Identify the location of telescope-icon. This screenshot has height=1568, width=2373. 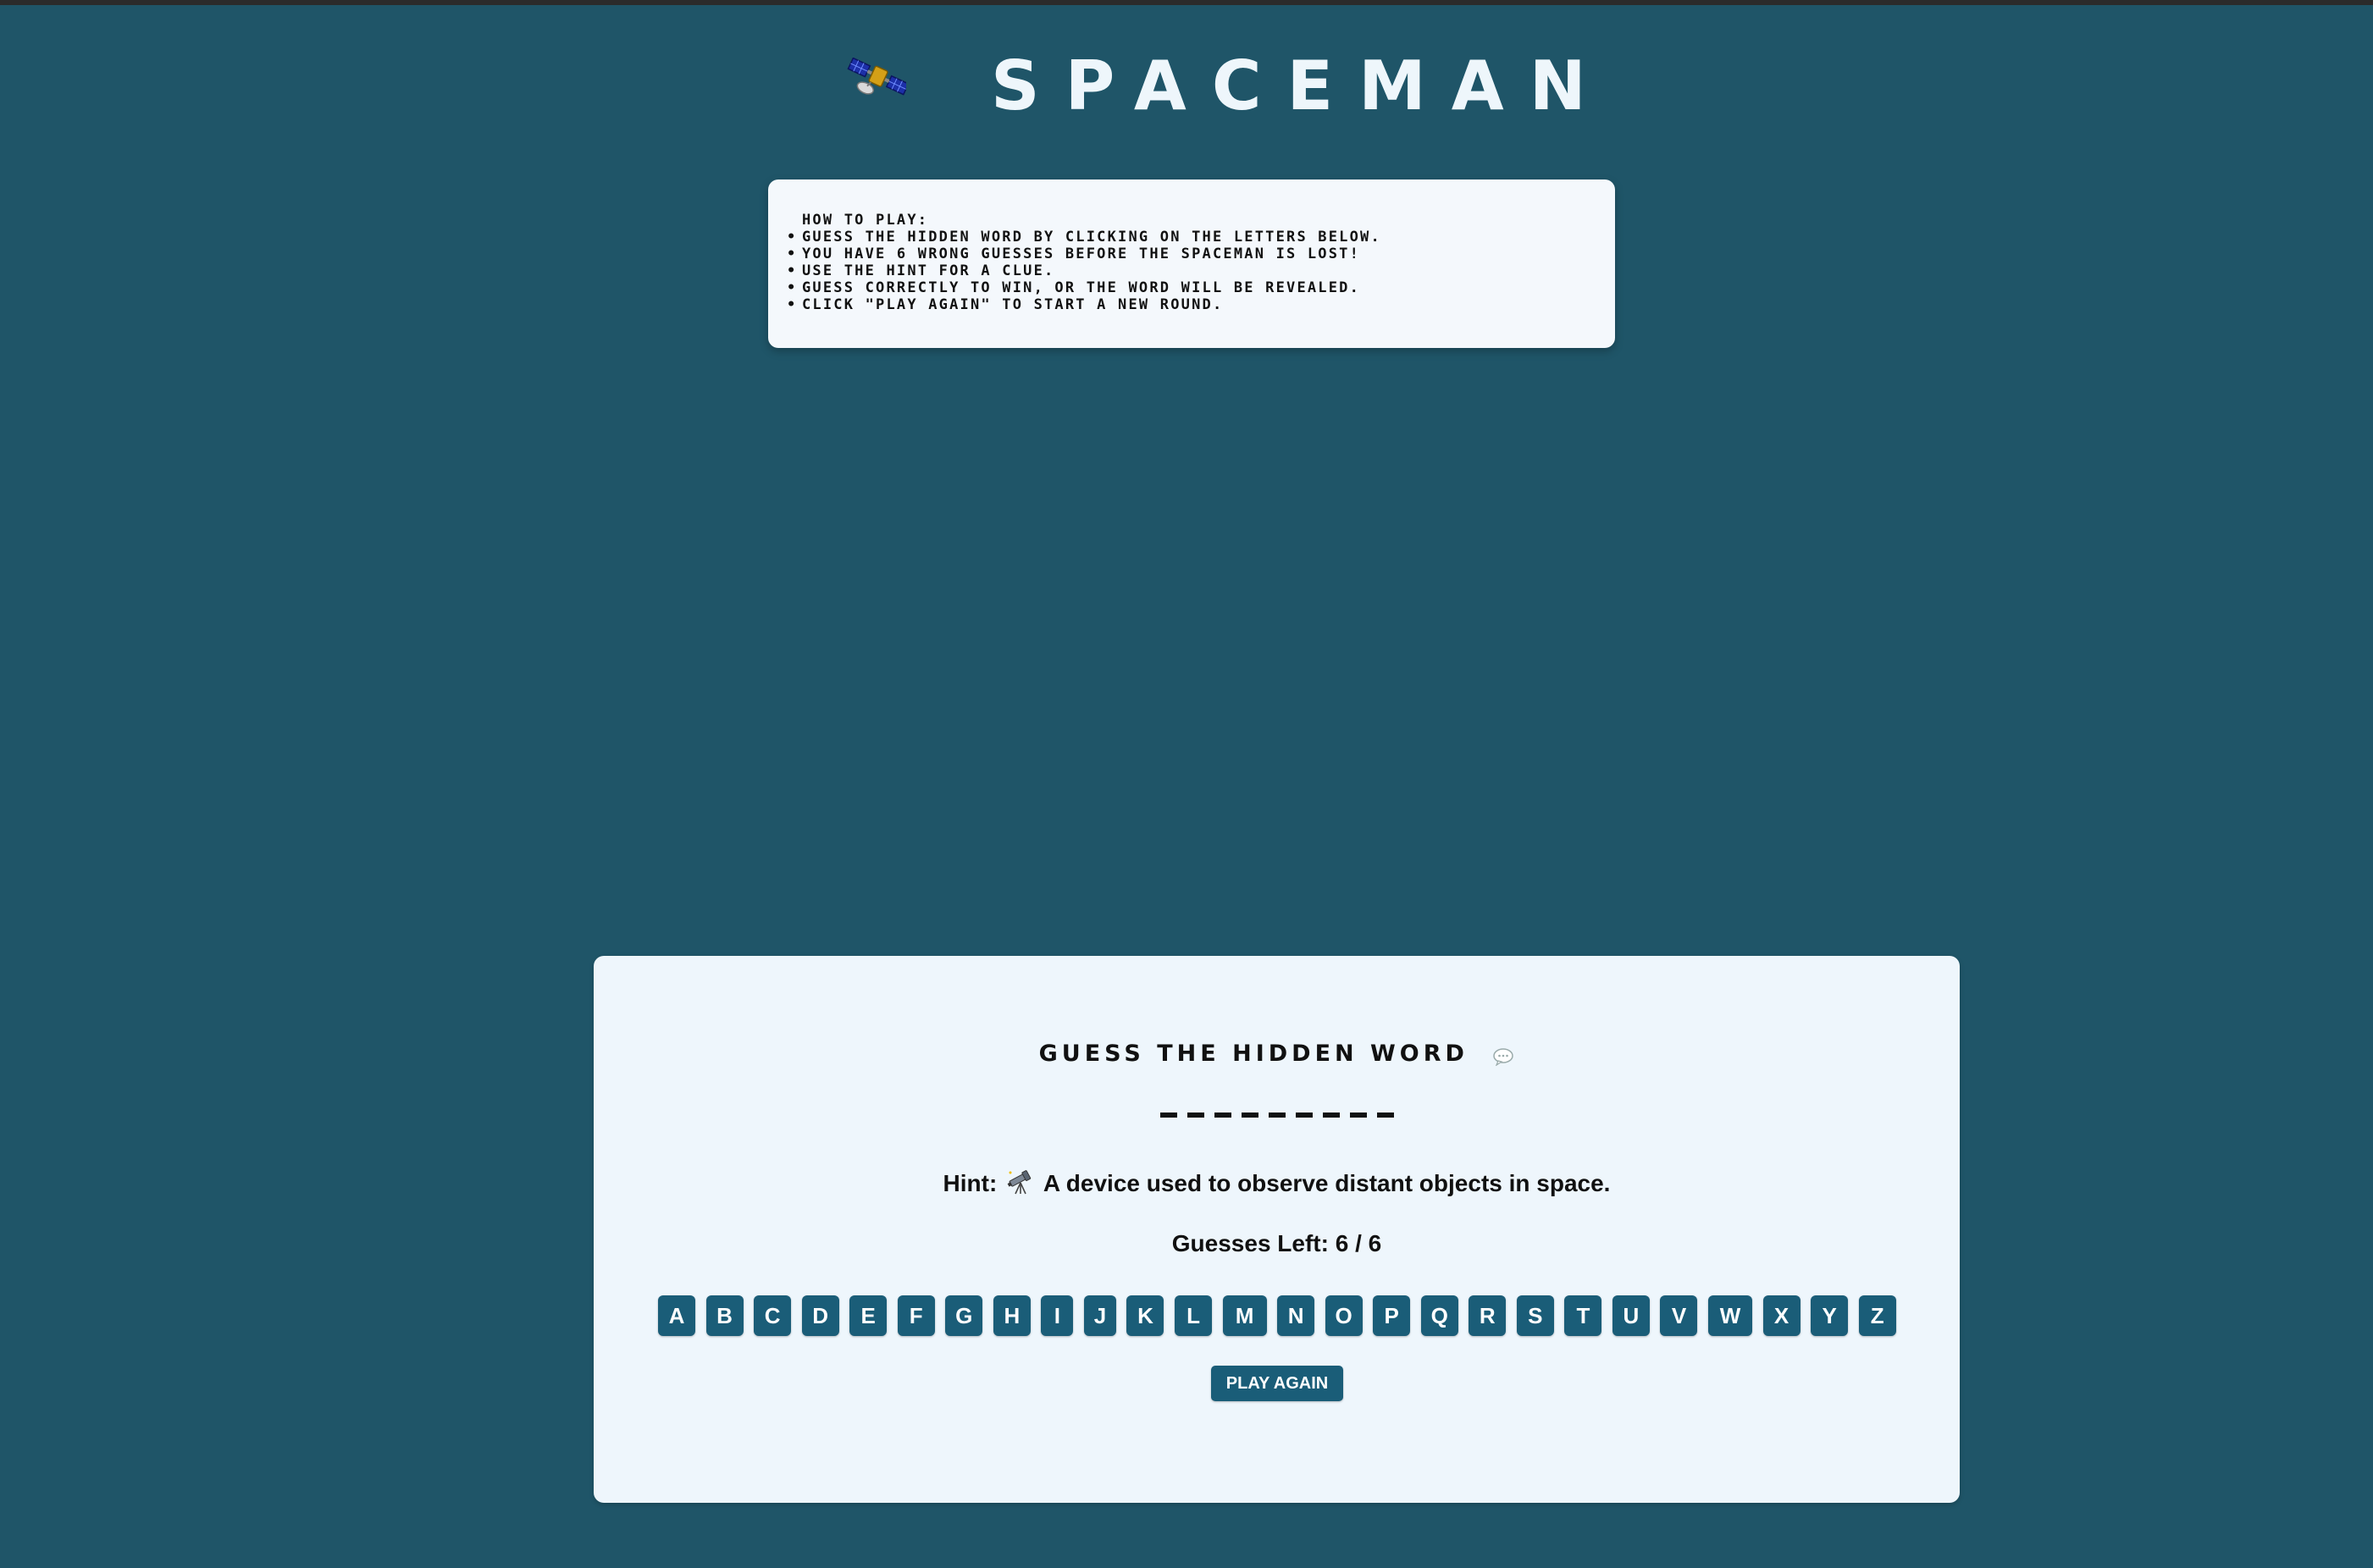
(1020, 1182).